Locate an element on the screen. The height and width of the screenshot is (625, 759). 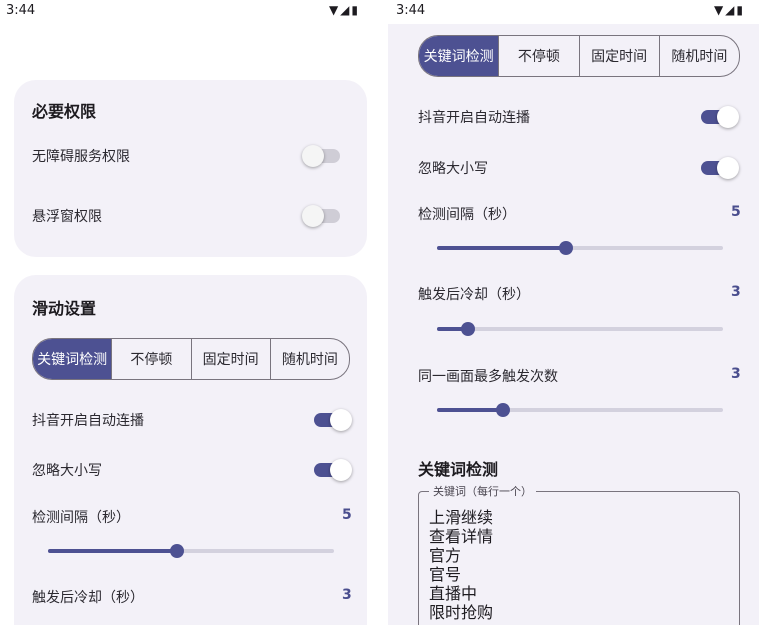
permissions-title: 必要权限 is located at coordinates (64, 111).